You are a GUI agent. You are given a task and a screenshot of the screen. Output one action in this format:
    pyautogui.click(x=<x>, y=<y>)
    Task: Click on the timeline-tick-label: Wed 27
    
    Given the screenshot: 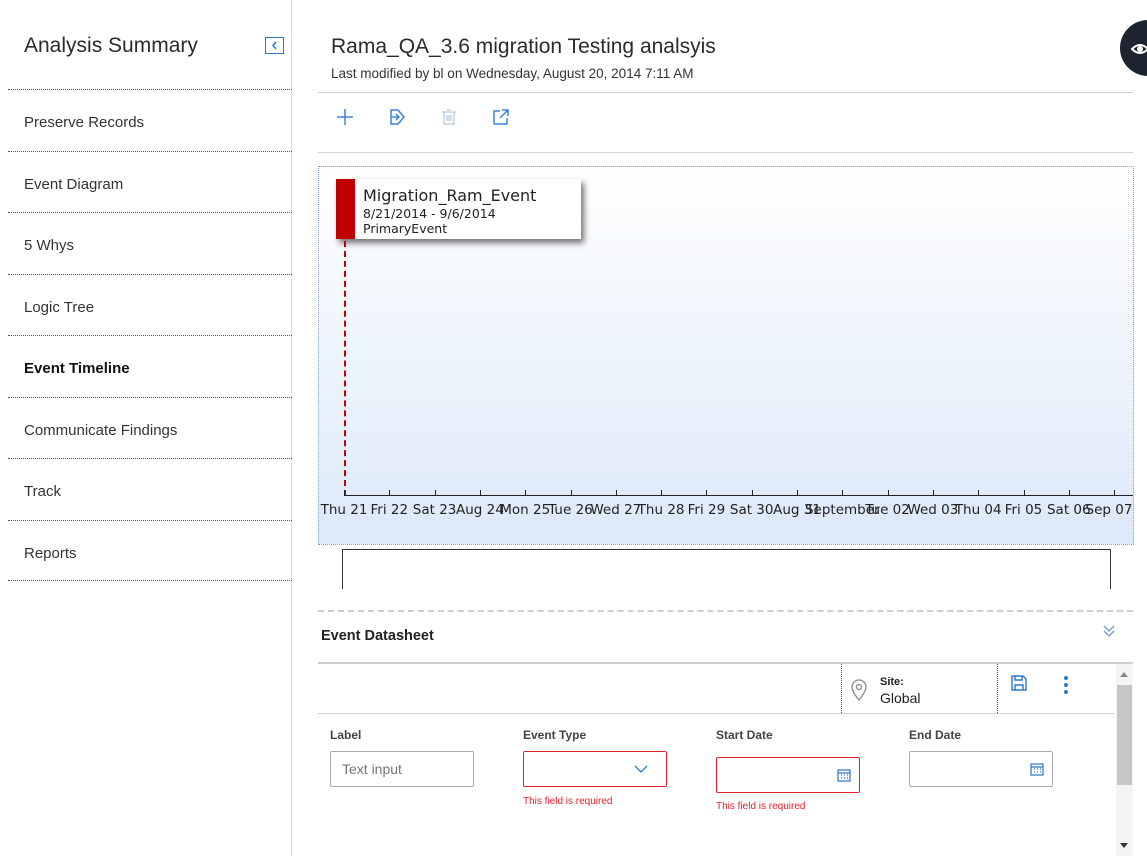 What is the action you would take?
    pyautogui.click(x=616, y=510)
    